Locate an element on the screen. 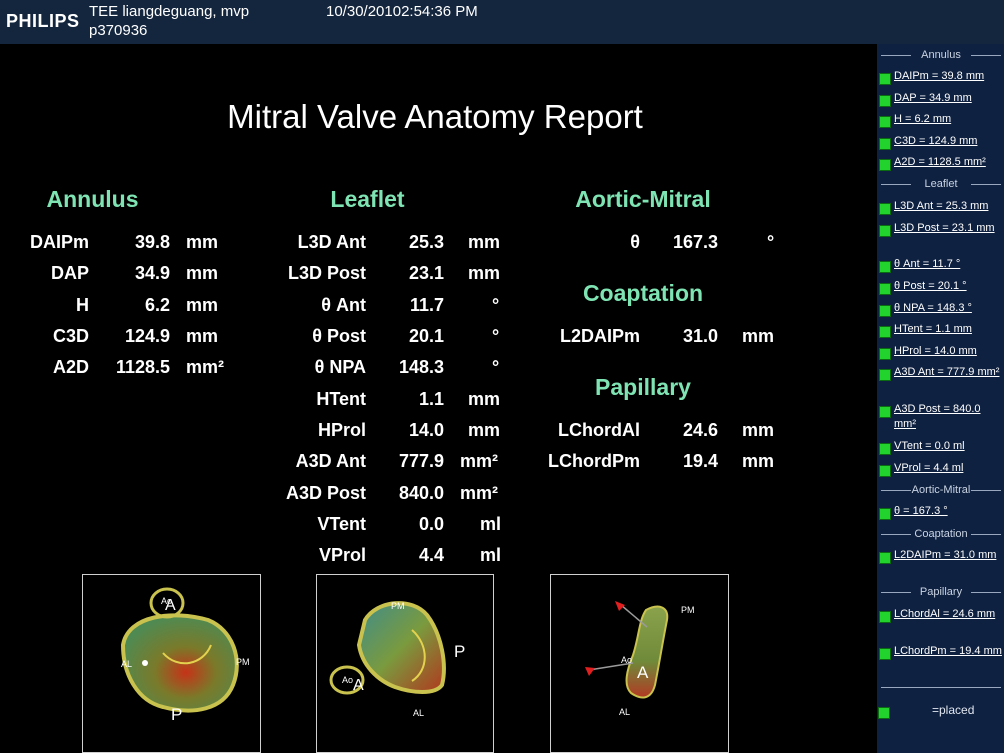  measurement-value: 25.3 is located at coordinates (426, 242).